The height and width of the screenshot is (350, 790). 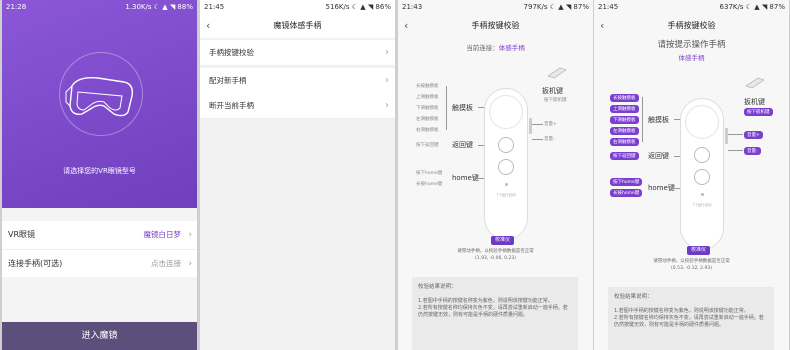 I want to click on vr-glasses-row: VR眼镜 魔镜白日梦 ›, so click(x=99, y=235).